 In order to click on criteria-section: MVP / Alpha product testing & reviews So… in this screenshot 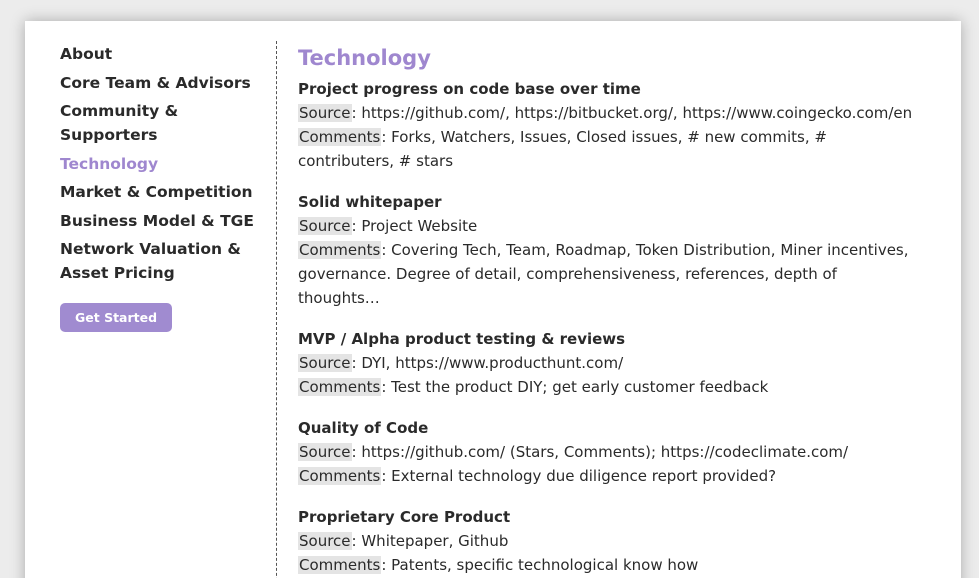, I will do `click(608, 363)`.